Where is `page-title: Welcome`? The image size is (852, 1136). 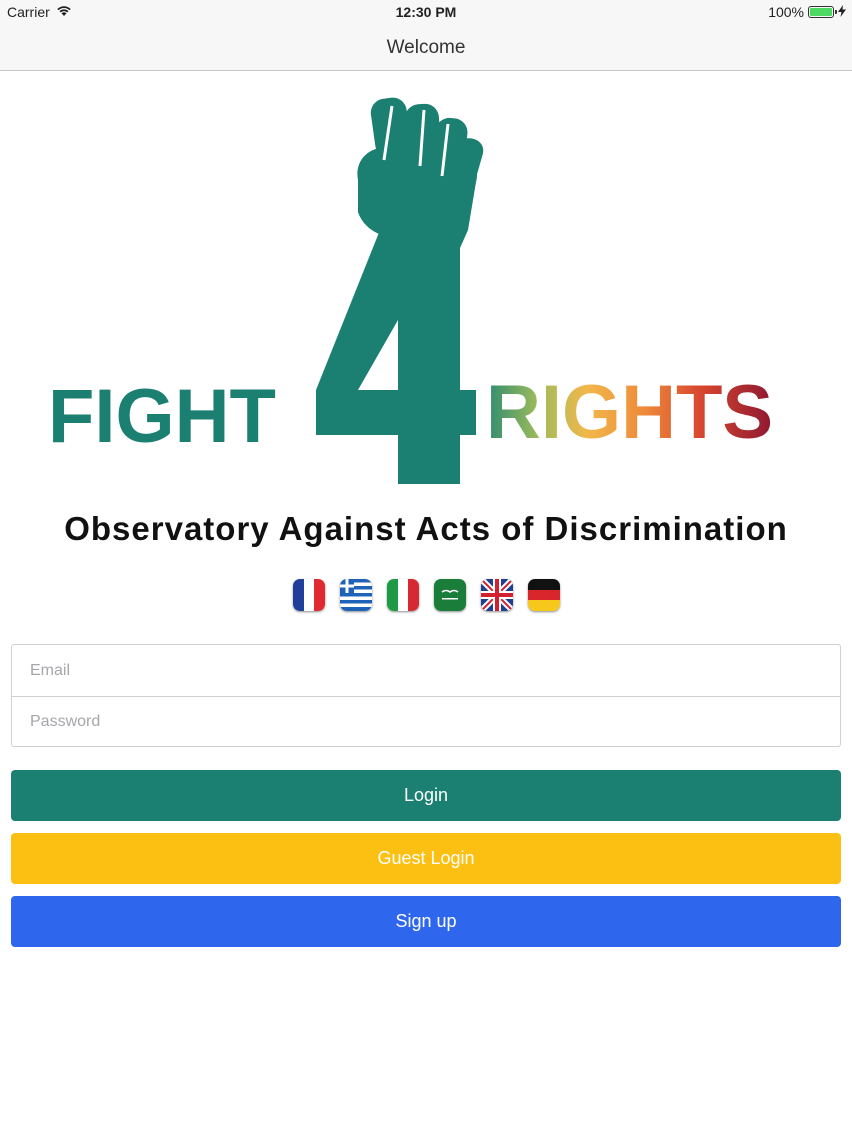 page-title: Welcome is located at coordinates (426, 47).